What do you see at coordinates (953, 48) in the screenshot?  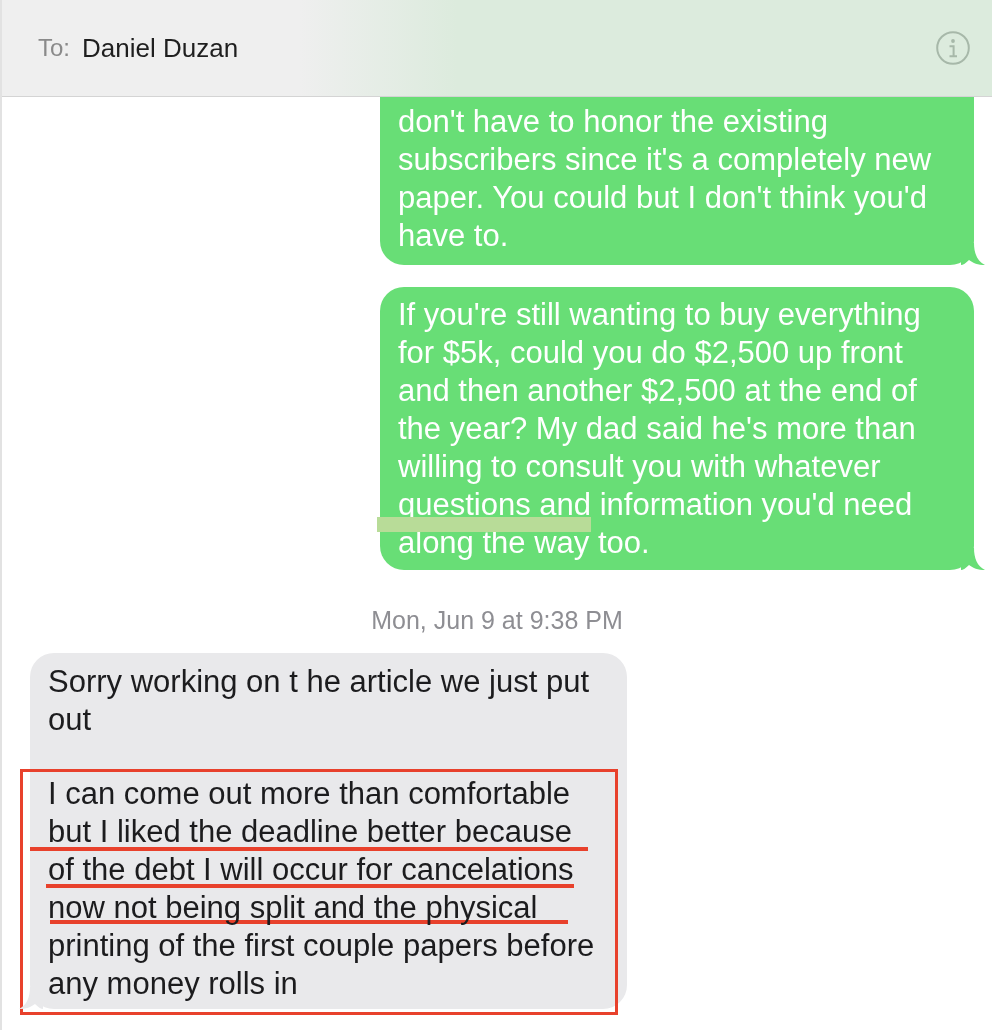 I see `info-icon` at bounding box center [953, 48].